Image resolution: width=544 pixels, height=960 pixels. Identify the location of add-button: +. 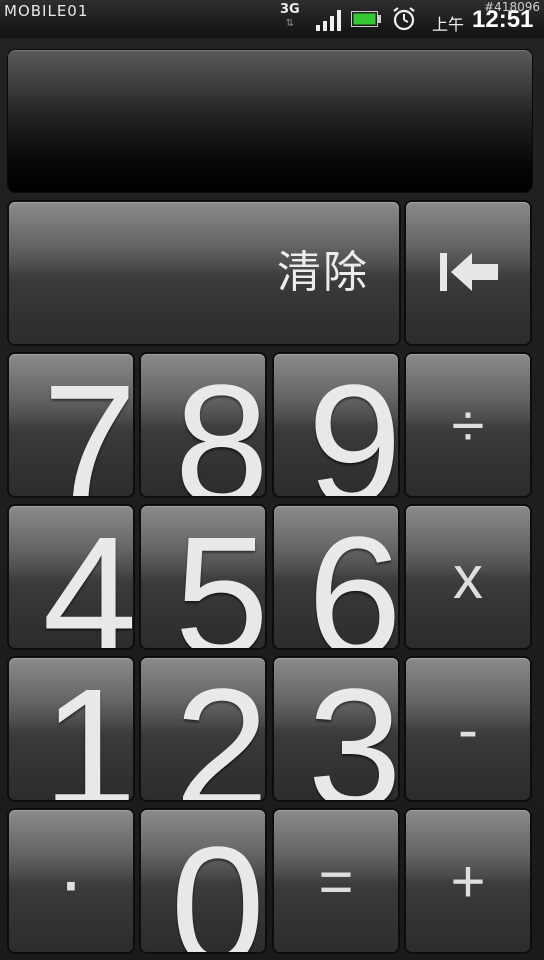
(468, 881).